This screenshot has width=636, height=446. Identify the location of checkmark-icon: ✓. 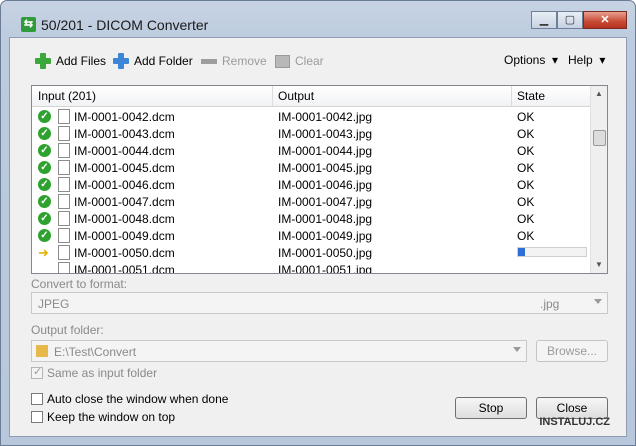
(38, 372).